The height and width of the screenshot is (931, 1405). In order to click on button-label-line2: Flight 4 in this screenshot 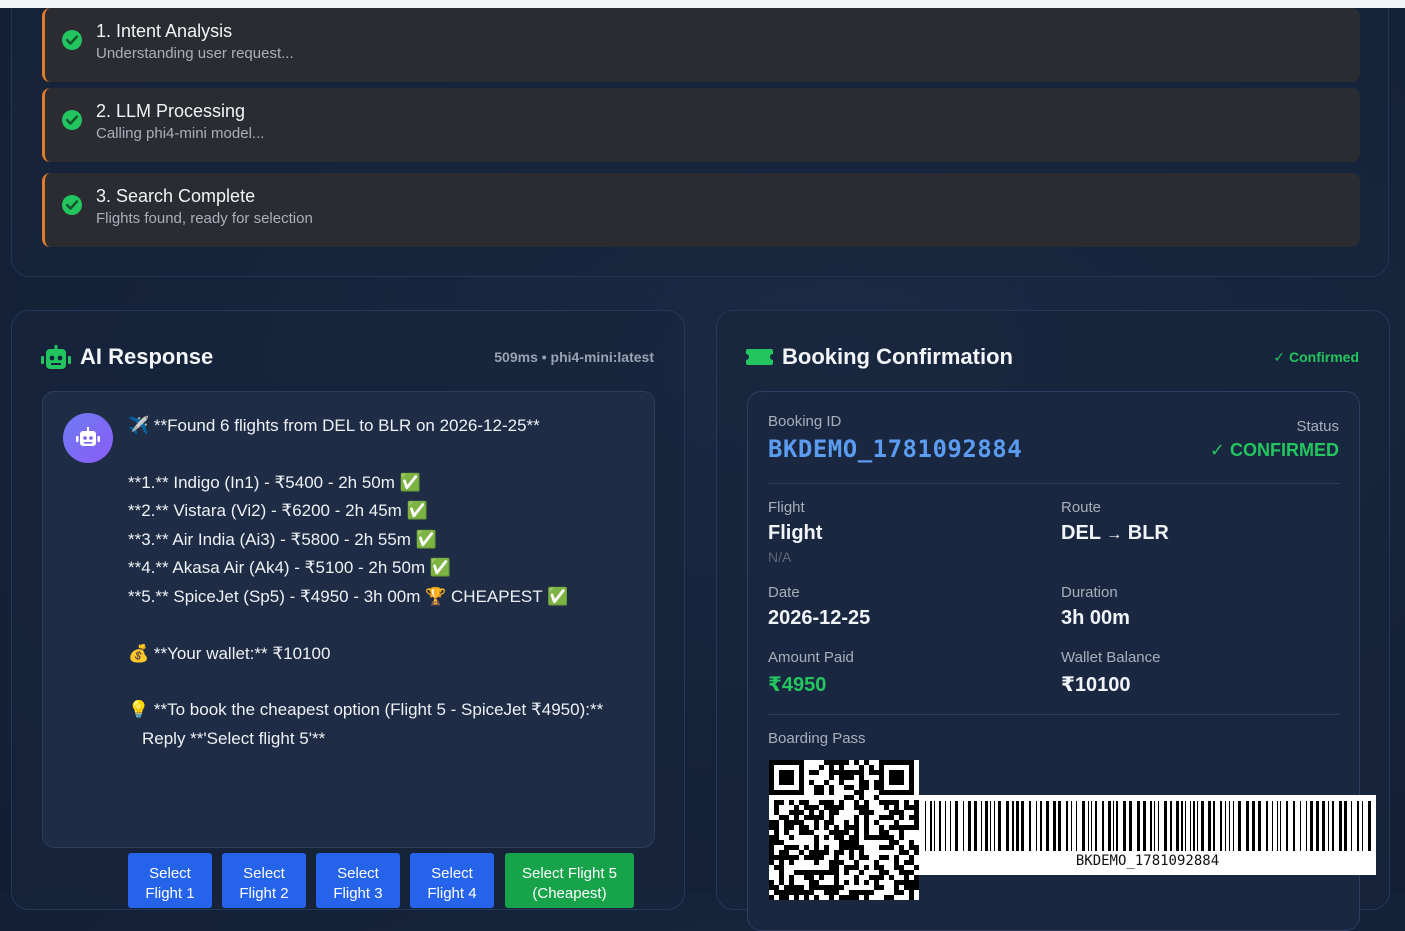, I will do `click(452, 893)`.